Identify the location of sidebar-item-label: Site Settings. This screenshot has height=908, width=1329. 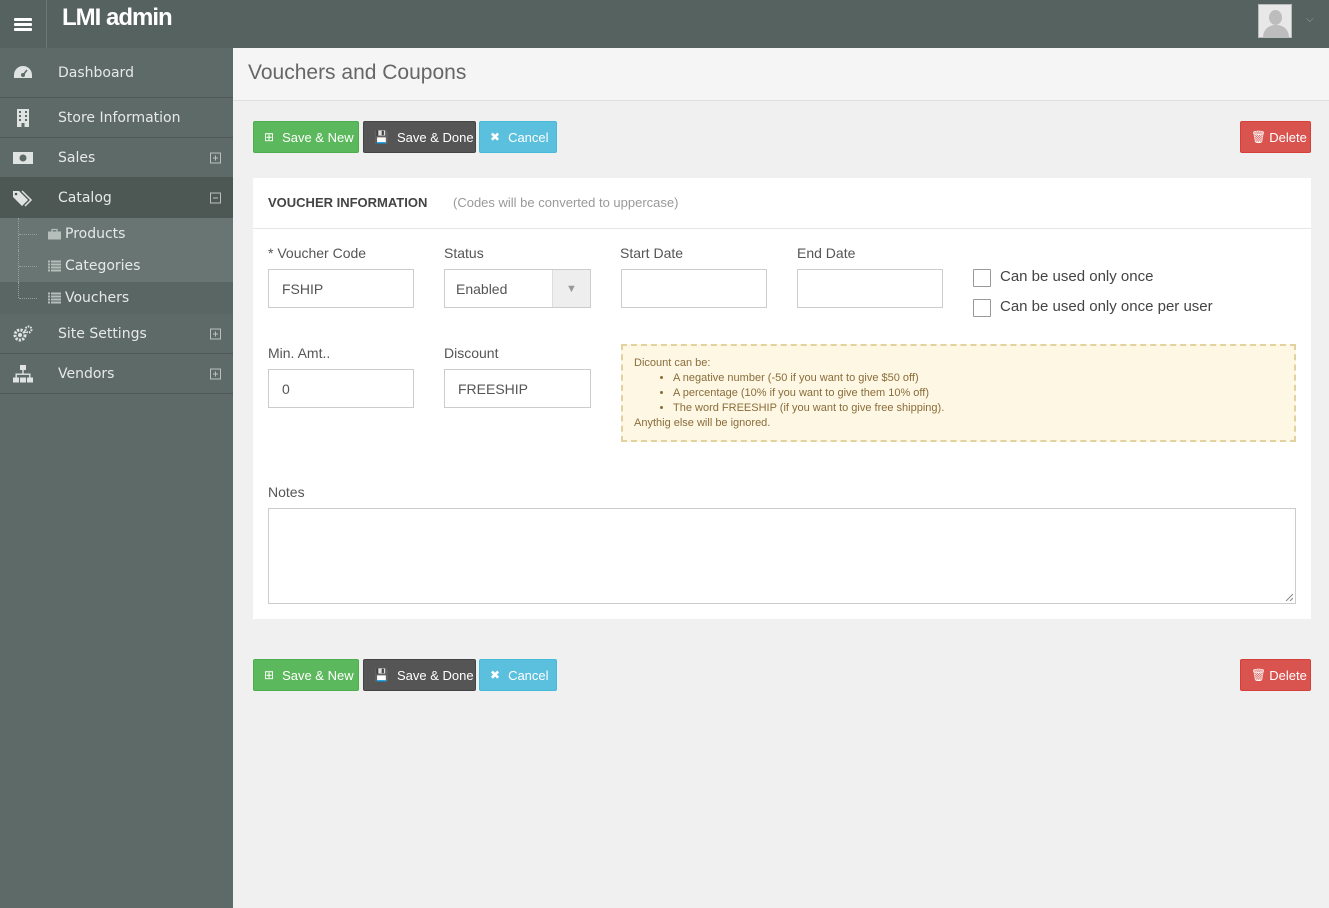
(102, 333).